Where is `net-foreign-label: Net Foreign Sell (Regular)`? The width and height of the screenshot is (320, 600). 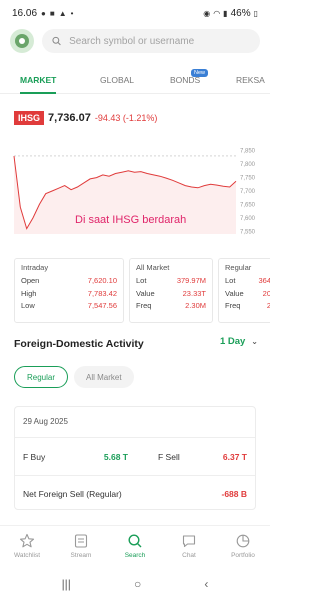
net-foreign-label: Net Foreign Sell (Regular) is located at coordinates (72, 494).